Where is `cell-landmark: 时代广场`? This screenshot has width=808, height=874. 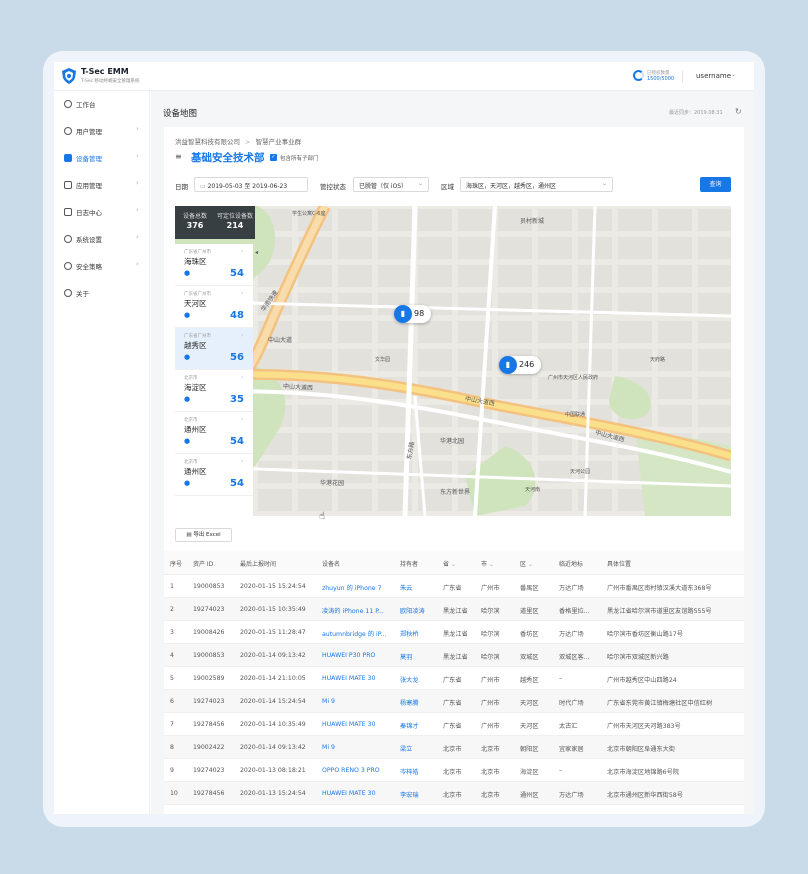 cell-landmark: 时代广场 is located at coordinates (571, 703).